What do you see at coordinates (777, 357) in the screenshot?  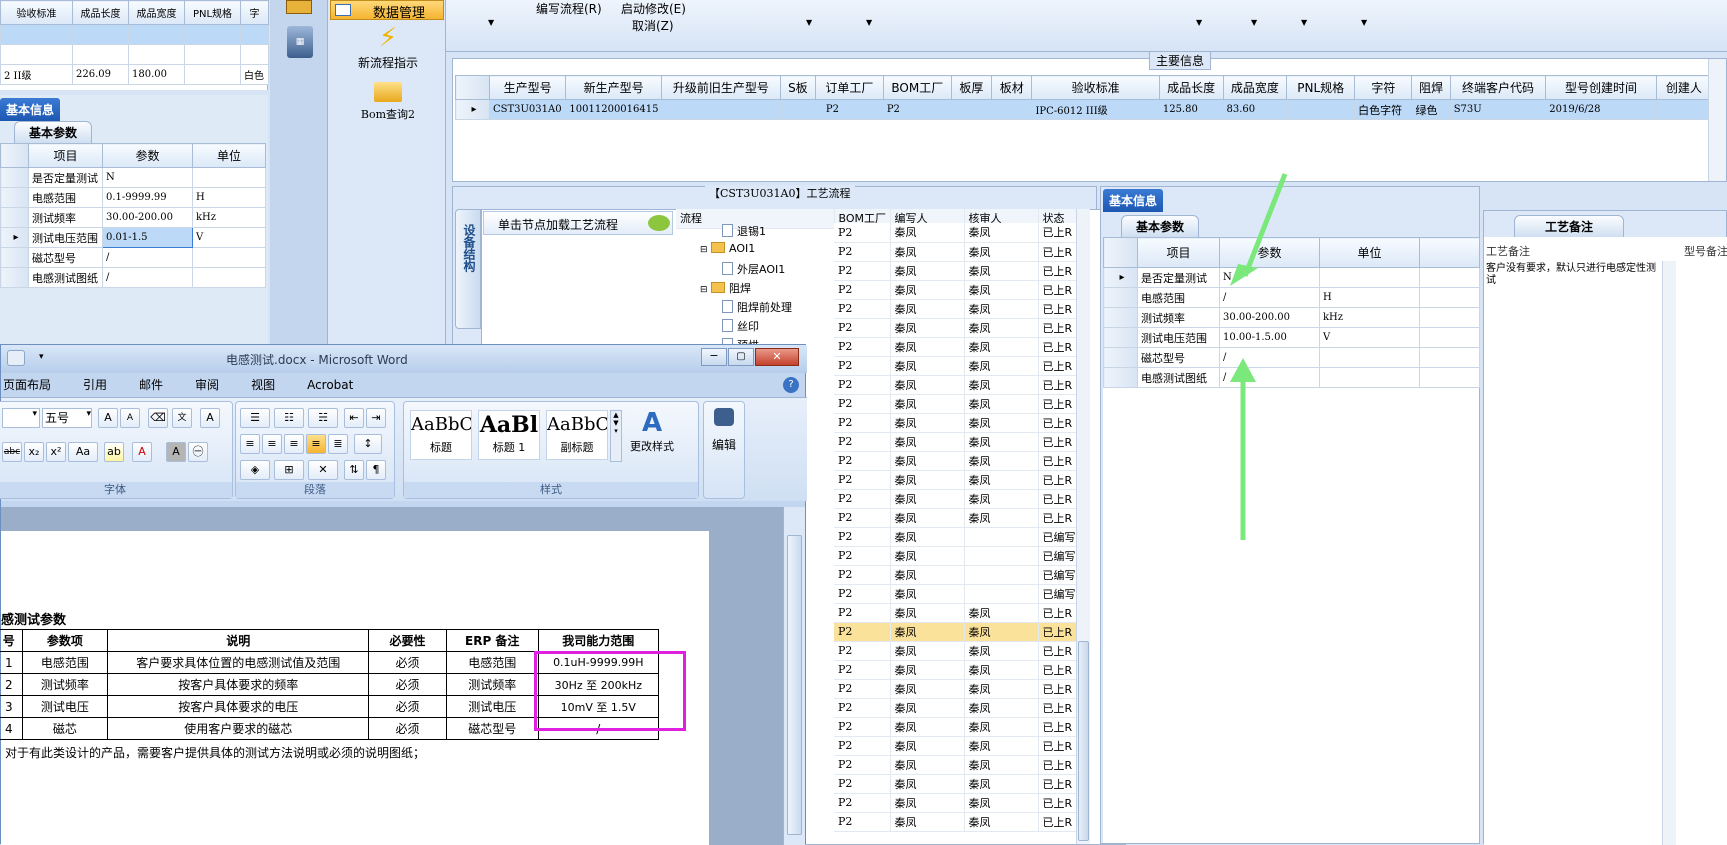 I see `close-button: ✕` at bounding box center [777, 357].